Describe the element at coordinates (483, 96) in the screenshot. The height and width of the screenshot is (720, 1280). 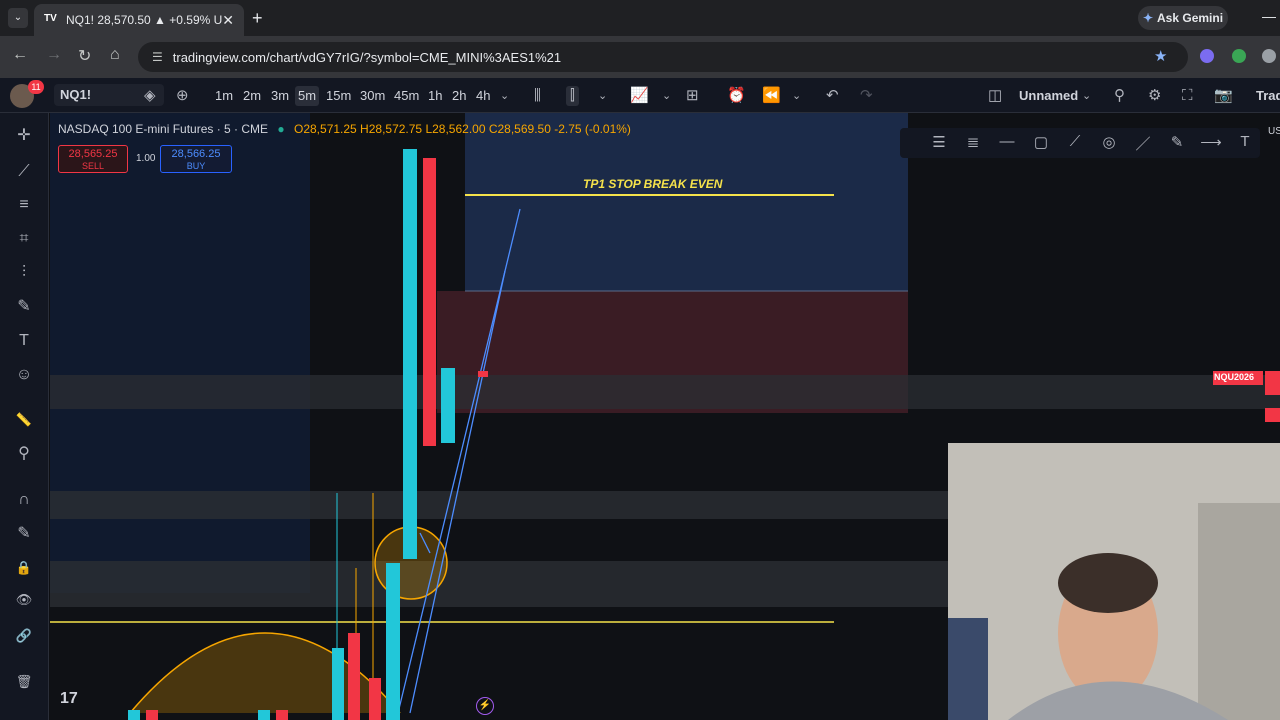
I see `timeframe-4h: 4h` at that location.